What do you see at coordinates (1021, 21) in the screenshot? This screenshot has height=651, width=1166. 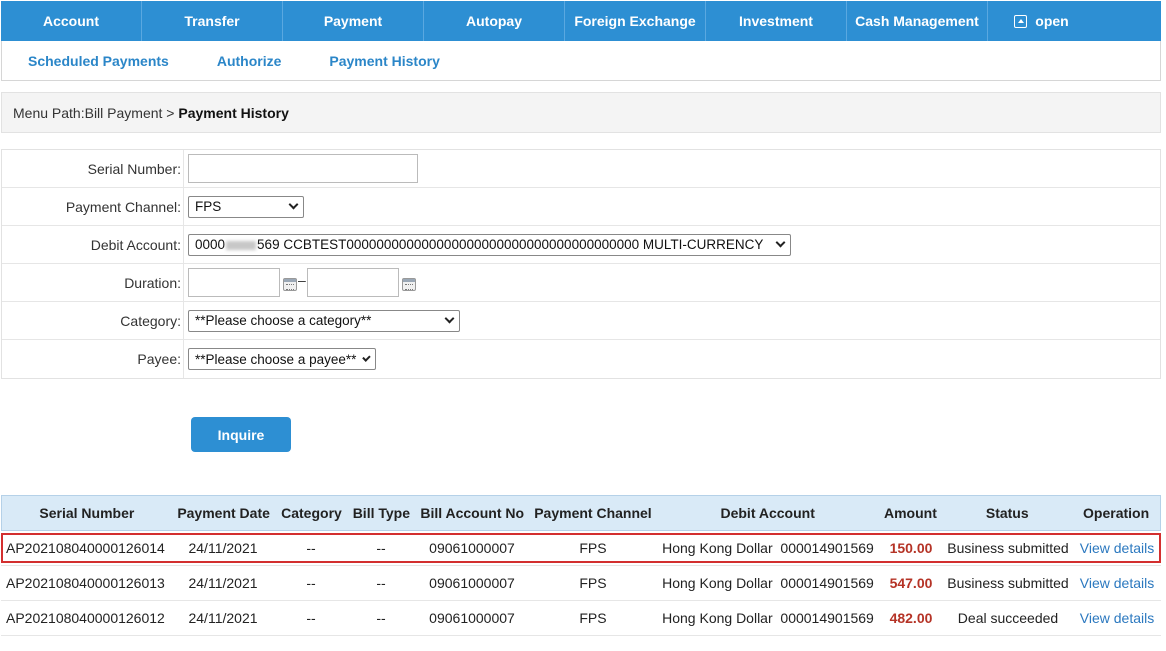 I see `expand-up-icon` at bounding box center [1021, 21].